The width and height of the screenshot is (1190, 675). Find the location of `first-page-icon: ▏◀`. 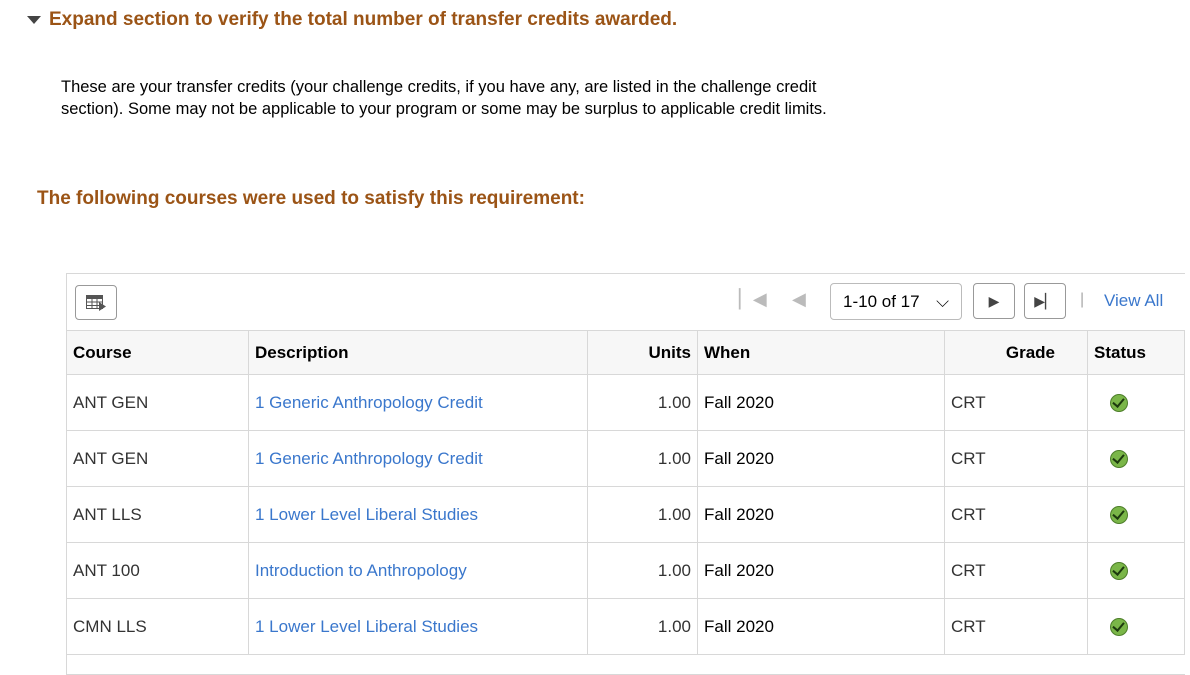

first-page-icon: ▏◀ is located at coordinates (753, 299).